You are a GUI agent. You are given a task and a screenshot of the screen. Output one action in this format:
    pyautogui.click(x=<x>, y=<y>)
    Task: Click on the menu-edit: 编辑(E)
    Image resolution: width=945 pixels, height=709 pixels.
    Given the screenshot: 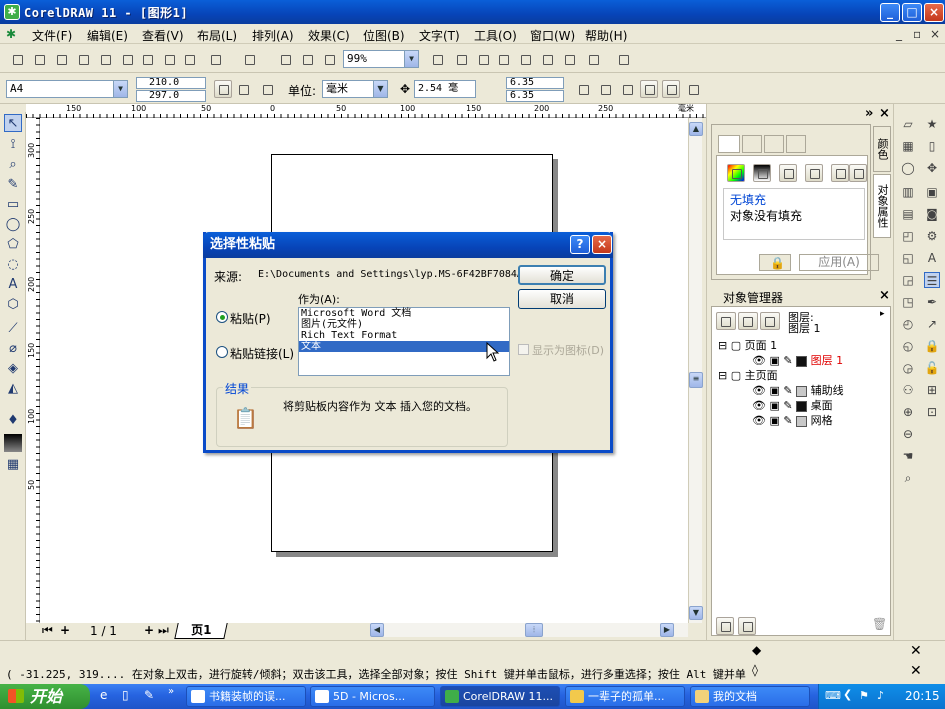 What is the action you would take?
    pyautogui.click(x=107, y=35)
    